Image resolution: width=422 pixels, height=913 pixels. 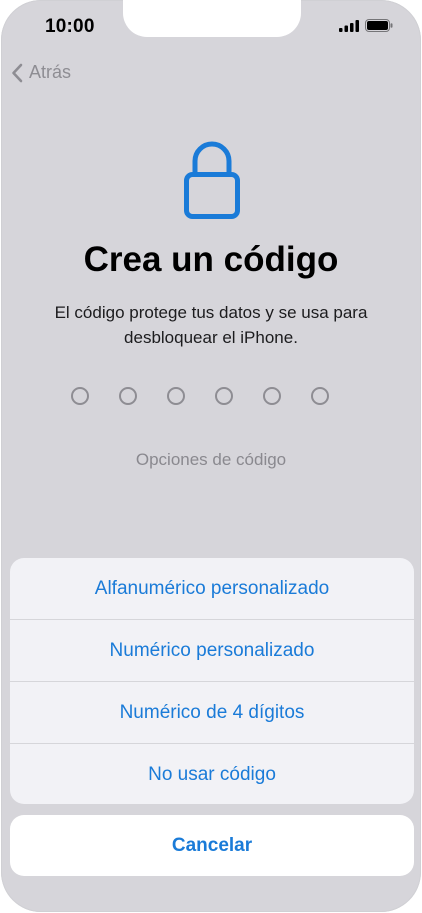 I want to click on status-icons, so click(x=366, y=25).